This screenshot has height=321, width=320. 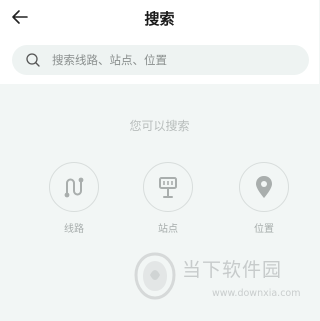 I want to click on location-pin-icon, so click(x=264, y=187).